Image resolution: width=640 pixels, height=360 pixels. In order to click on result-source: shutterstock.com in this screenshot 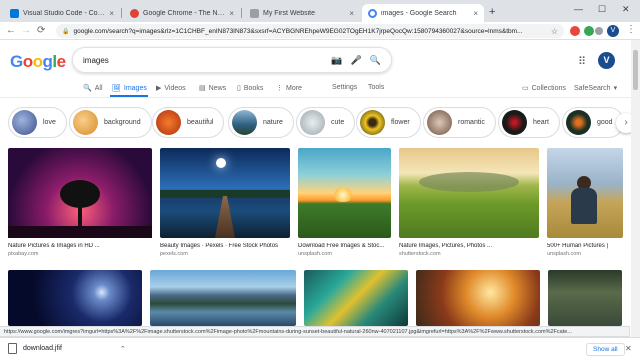, I will do `click(420, 254)`.